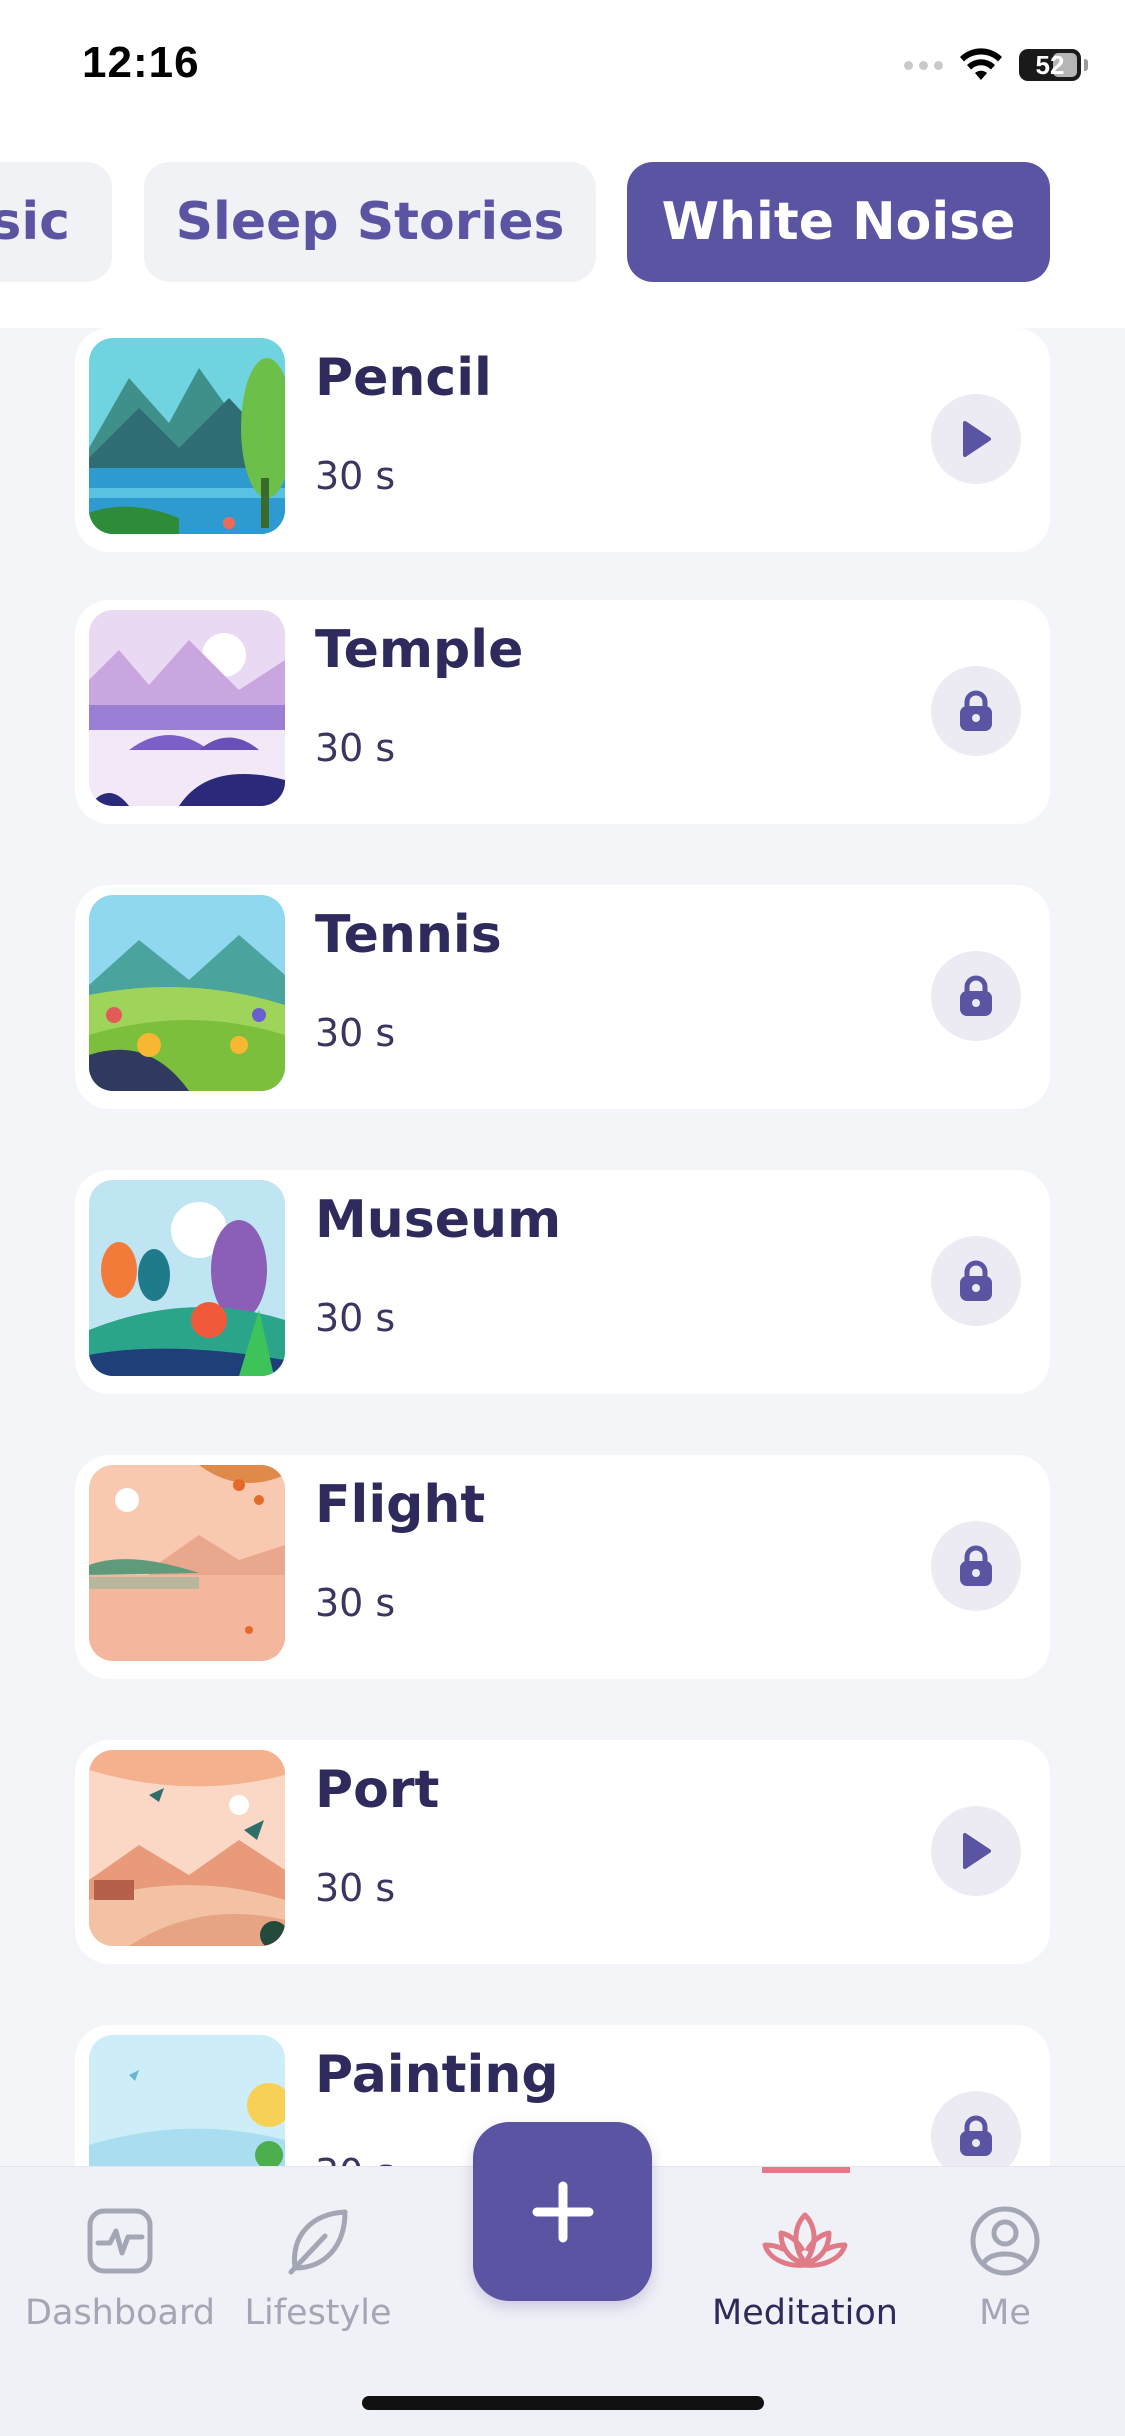 This screenshot has height=2436, width=1125. Describe the element at coordinates (562, 70) in the screenshot. I see `status-bar: 12:16 52` at that location.